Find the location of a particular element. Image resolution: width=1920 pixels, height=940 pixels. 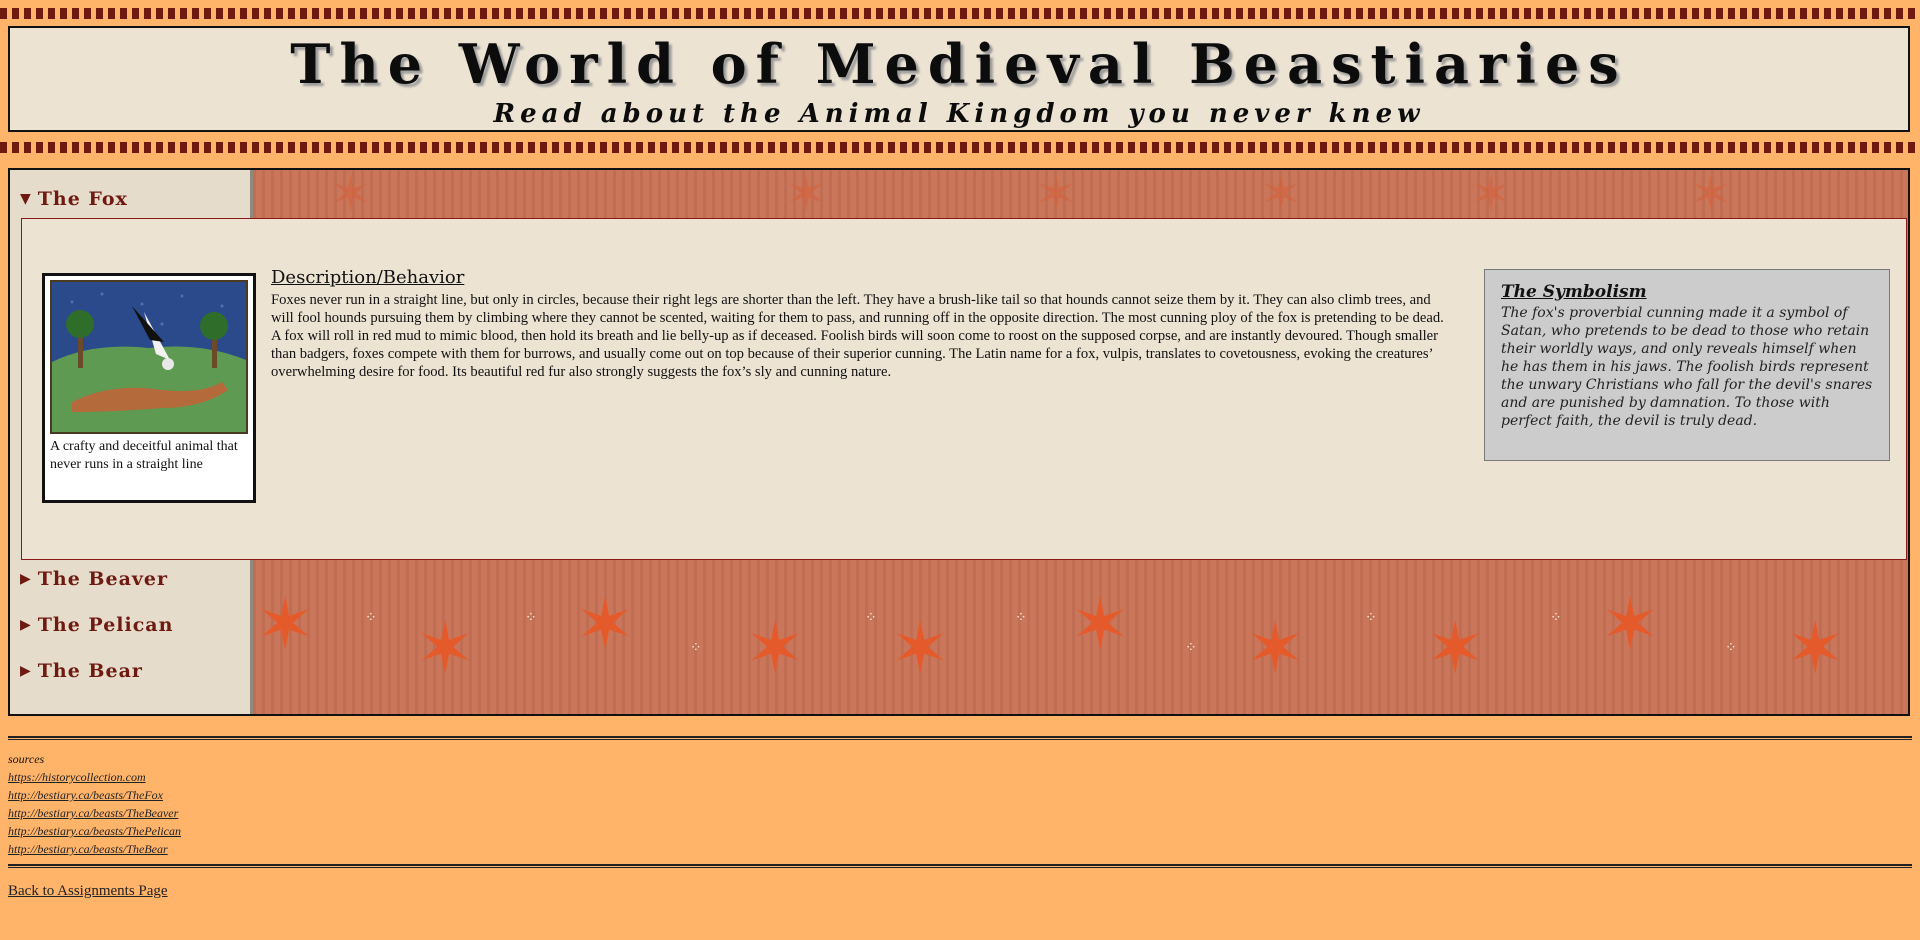

source-link: http://bestiary.ca/beasts/TheBeaver is located at coordinates (94, 813).